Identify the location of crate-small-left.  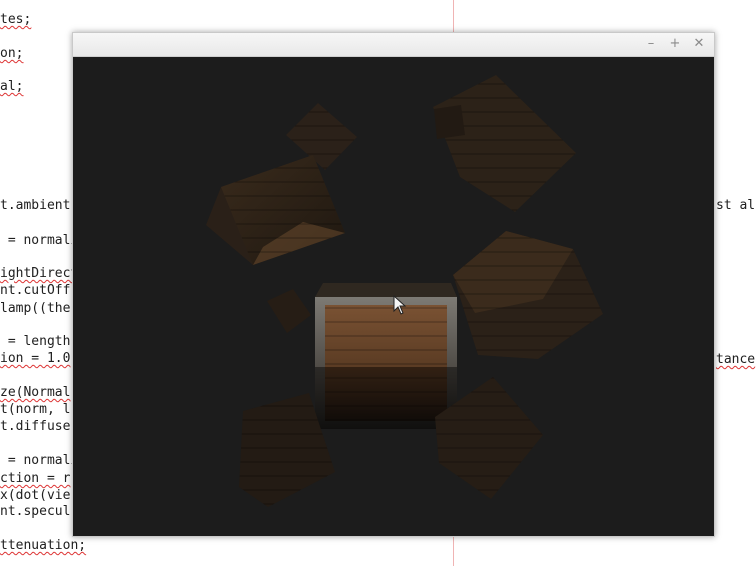
(289, 311).